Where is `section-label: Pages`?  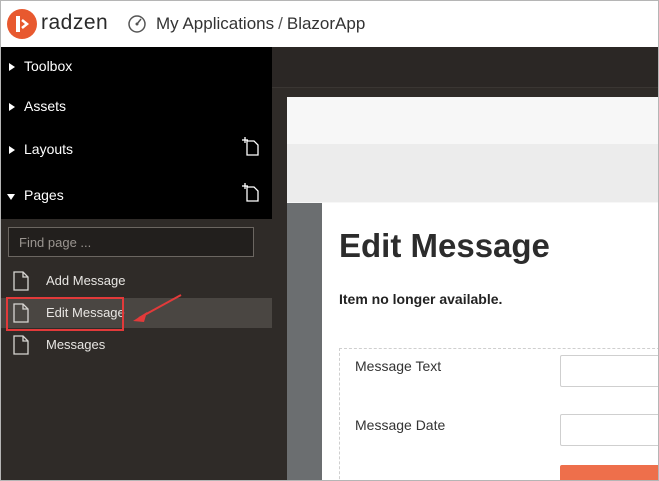
section-label: Pages is located at coordinates (44, 195).